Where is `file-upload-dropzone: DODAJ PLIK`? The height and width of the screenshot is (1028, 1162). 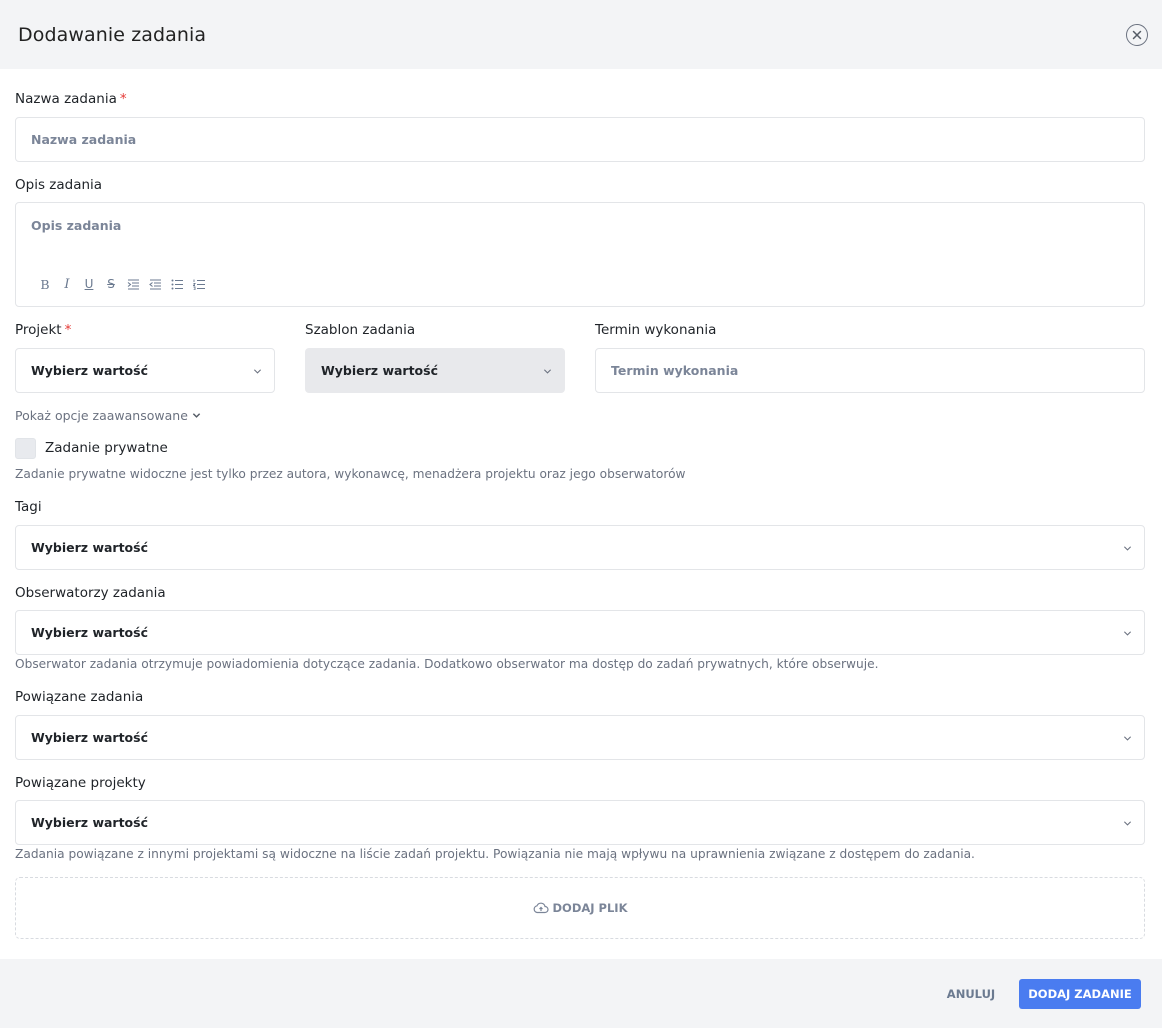 file-upload-dropzone: DODAJ PLIK is located at coordinates (580, 908).